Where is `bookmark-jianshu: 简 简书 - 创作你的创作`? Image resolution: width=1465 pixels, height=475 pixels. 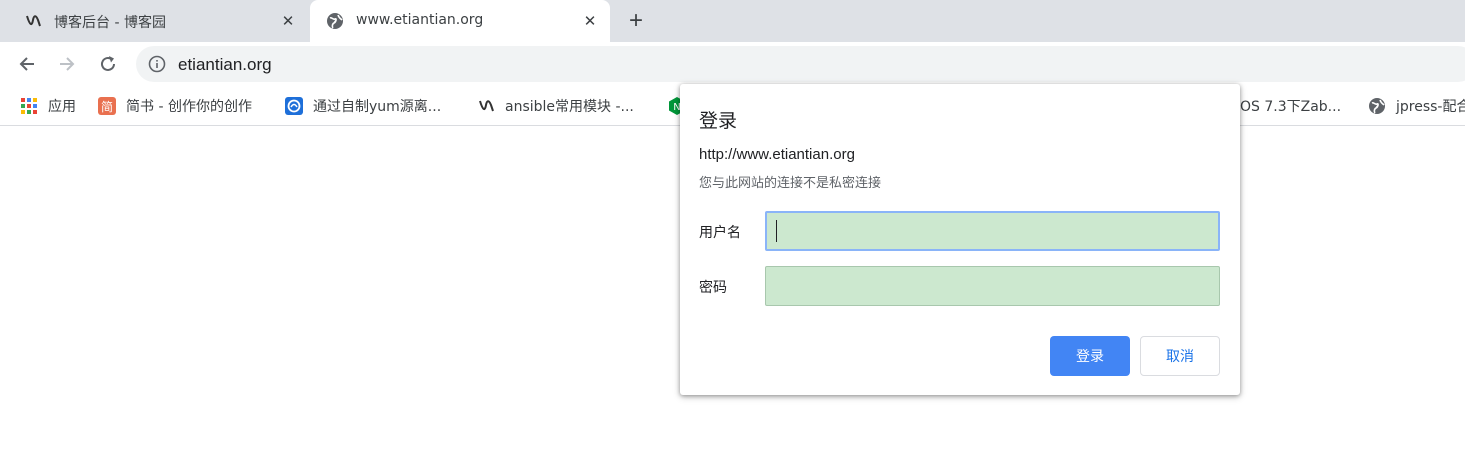 bookmark-jianshu: 简 简书 - 创作你的创作 is located at coordinates (175, 106).